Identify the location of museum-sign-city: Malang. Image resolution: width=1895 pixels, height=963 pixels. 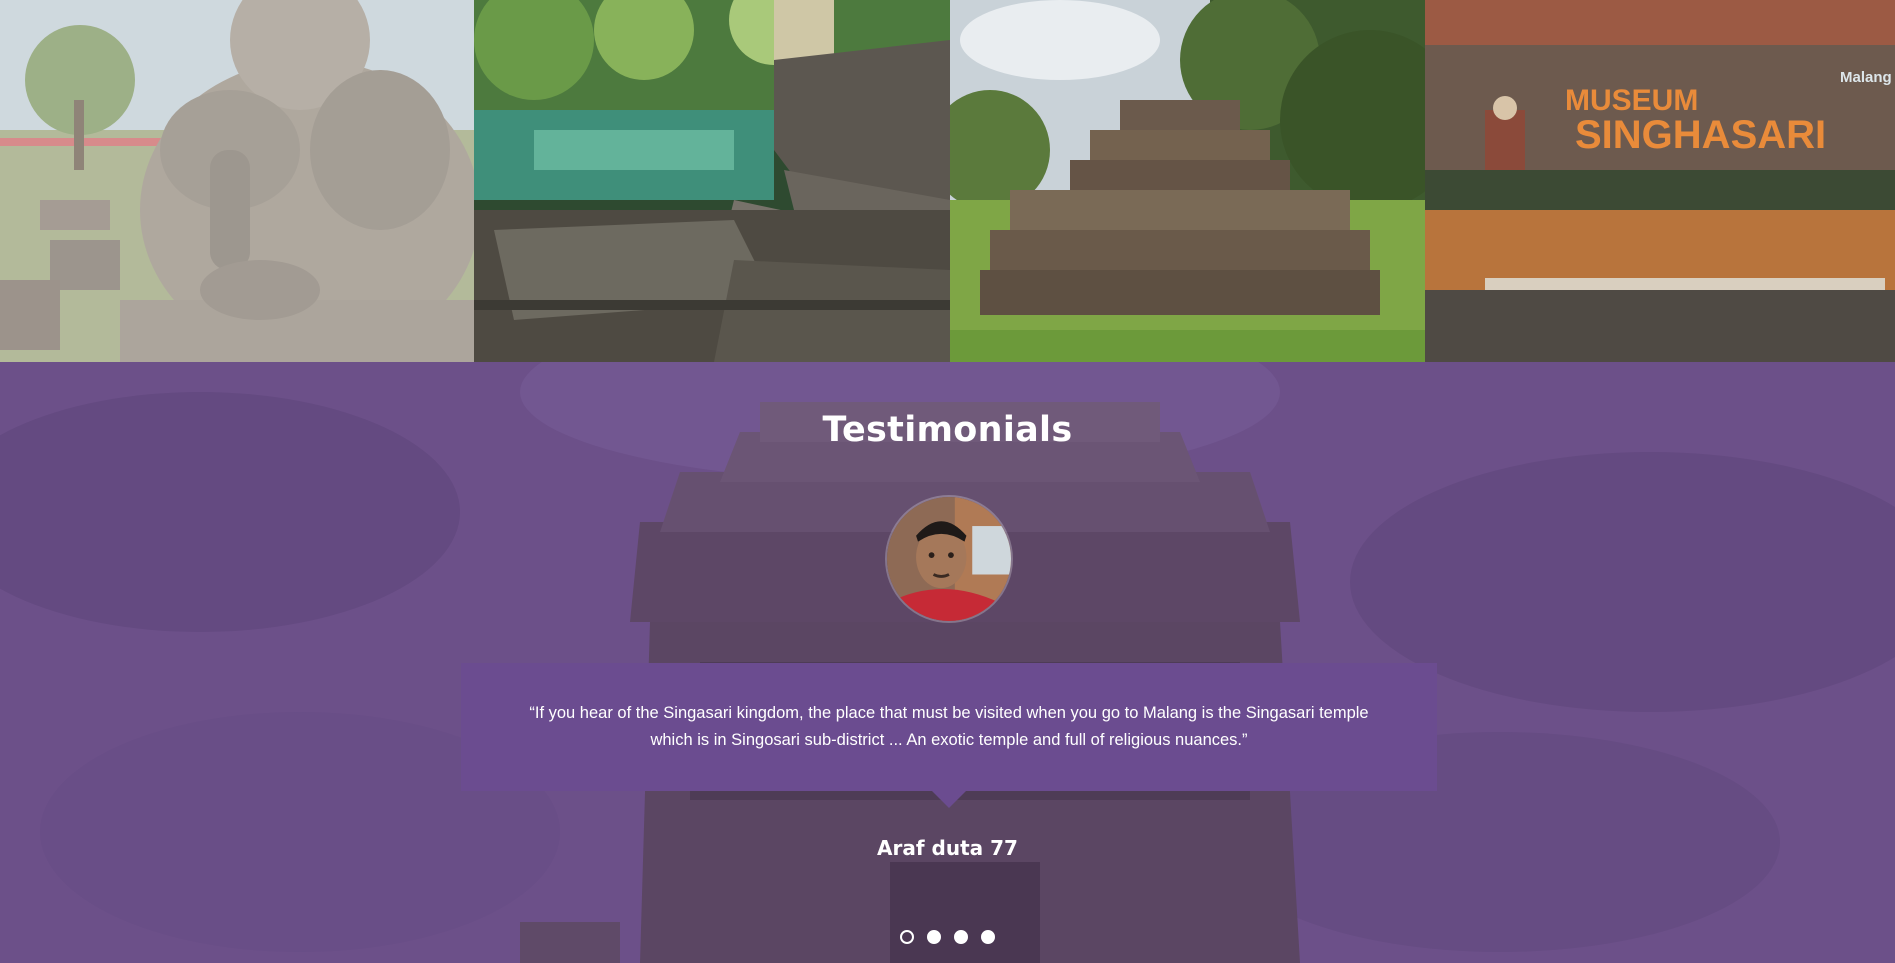
(1866, 77).